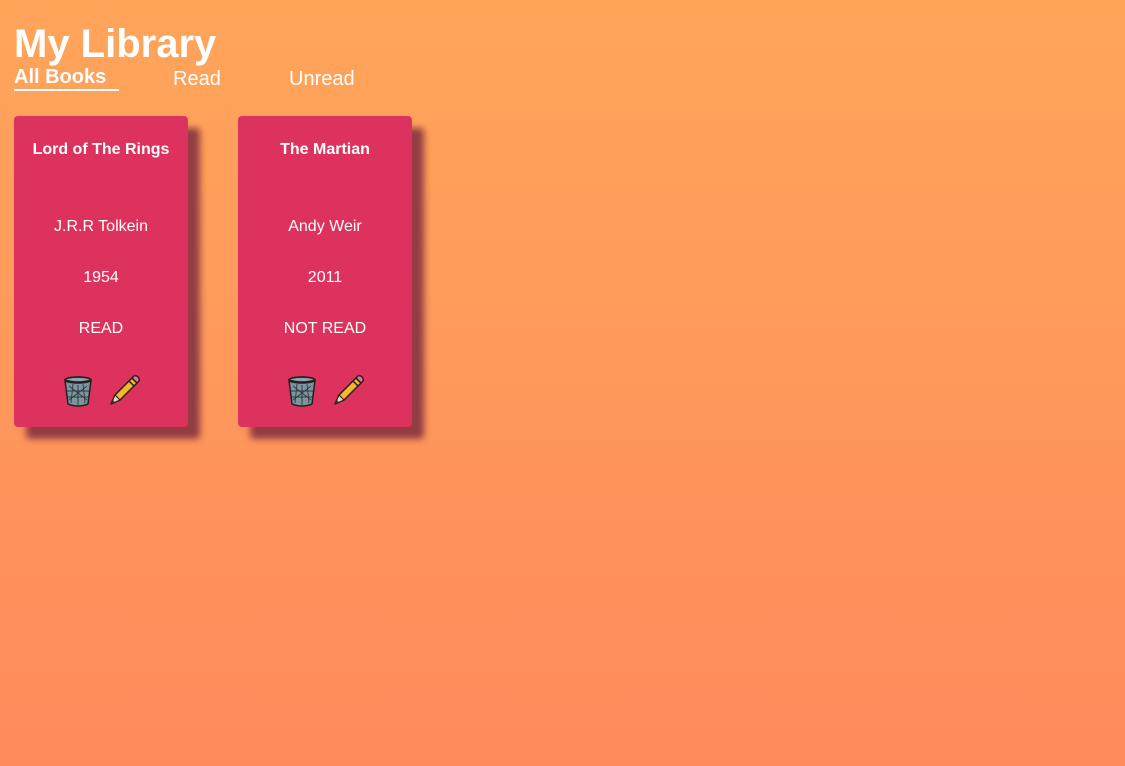 This screenshot has width=1125, height=766. Describe the element at coordinates (197, 79) in the screenshot. I see `tab-read: Read` at that location.